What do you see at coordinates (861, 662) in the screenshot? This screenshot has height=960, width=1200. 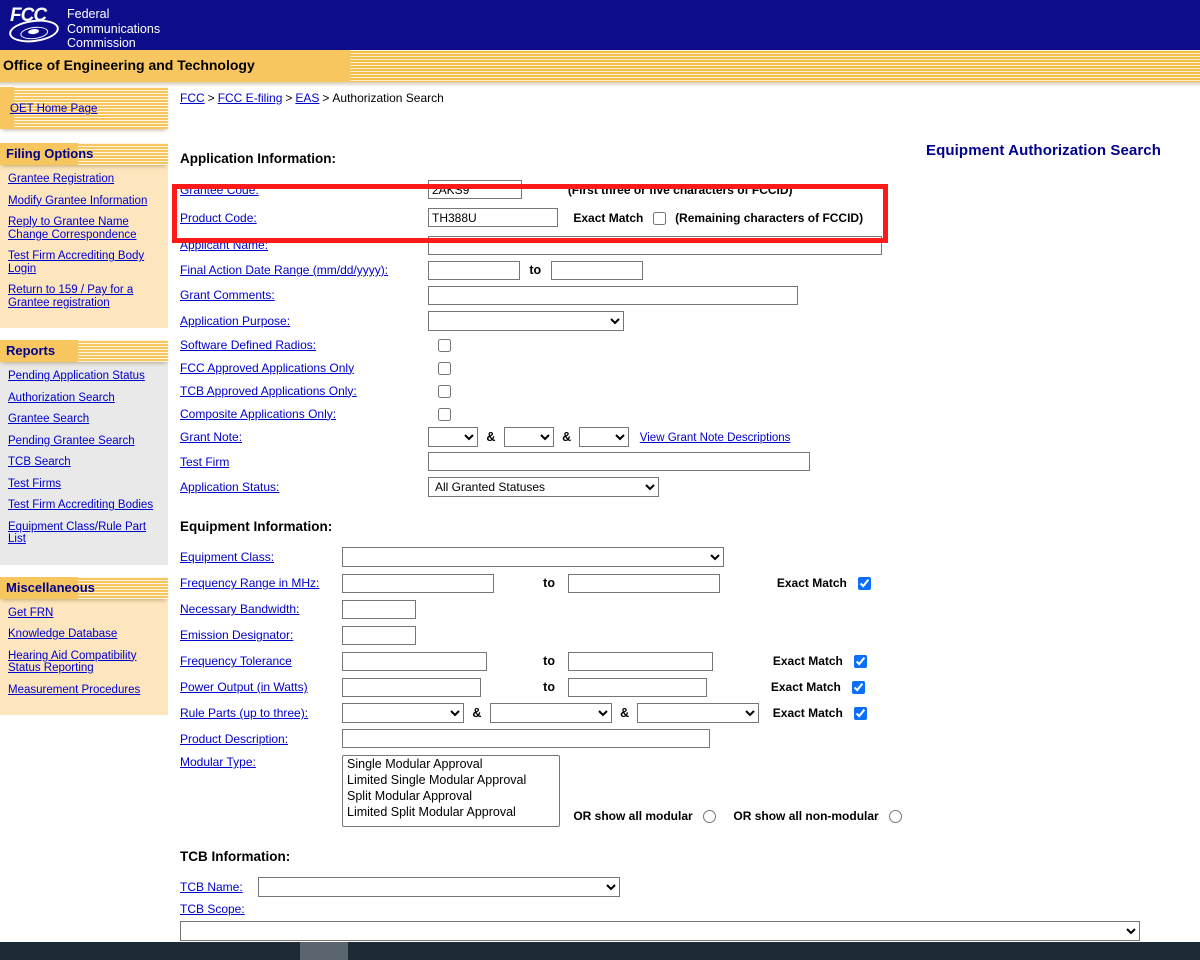 I see `frequency-tolerance-exact-match-checkbox` at bounding box center [861, 662].